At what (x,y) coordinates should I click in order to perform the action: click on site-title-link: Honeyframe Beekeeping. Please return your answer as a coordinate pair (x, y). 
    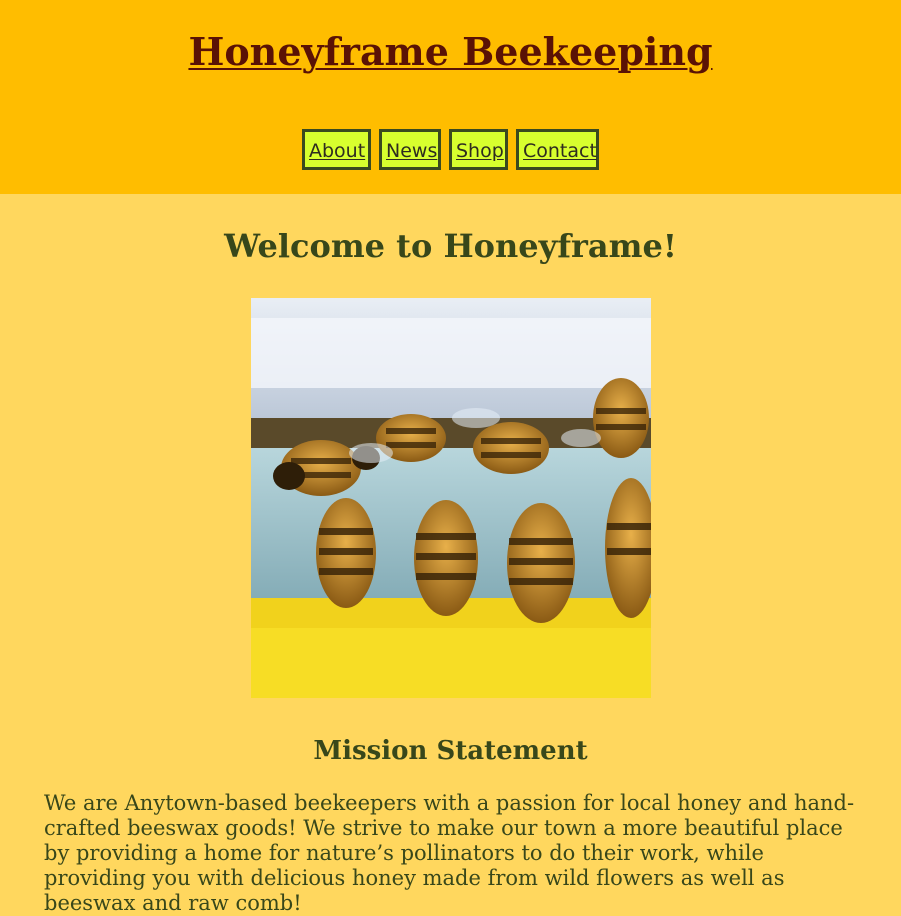
    Looking at the image, I should click on (450, 51).